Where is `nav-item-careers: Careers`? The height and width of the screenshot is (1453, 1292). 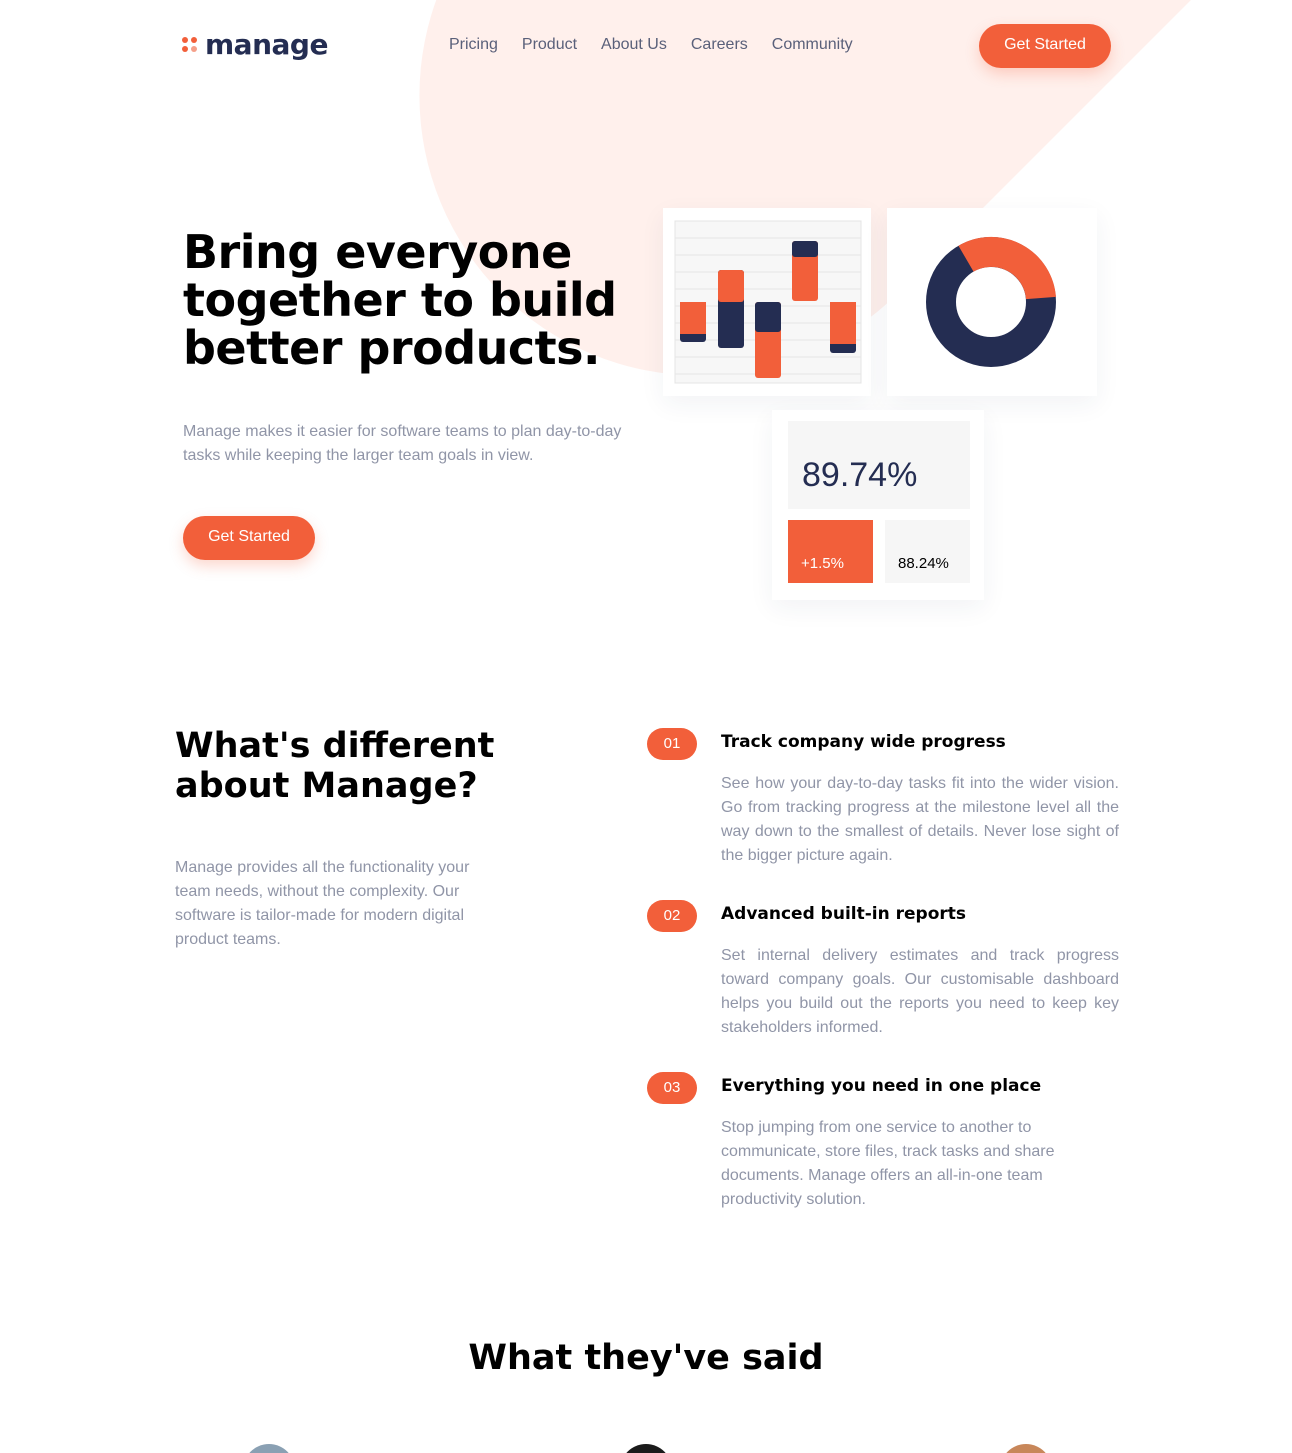 nav-item-careers: Careers is located at coordinates (719, 45).